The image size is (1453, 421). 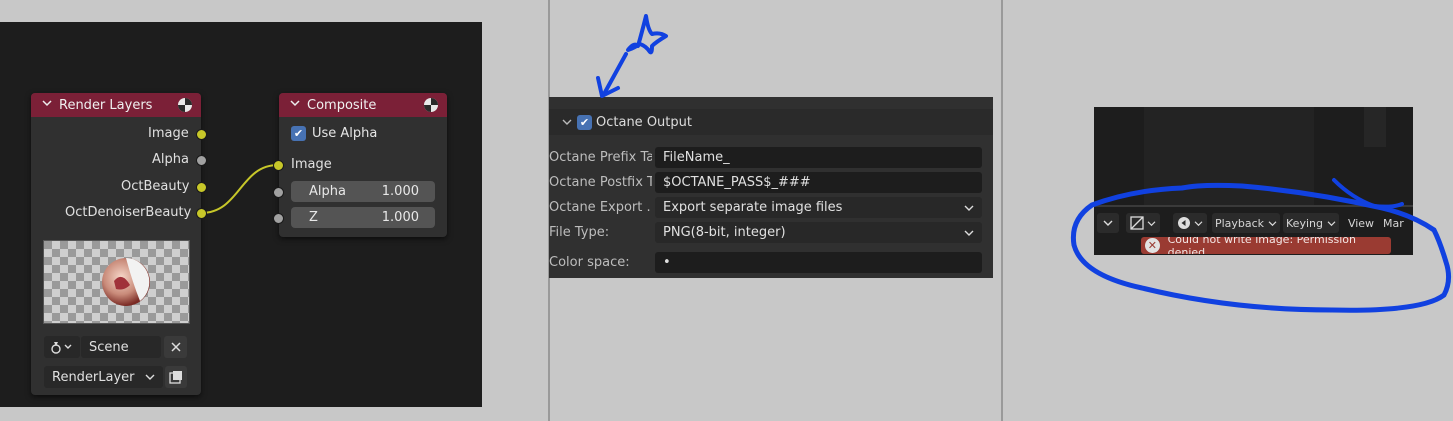 I want to click on prefix-input: FileName_, so click(x=818, y=157).